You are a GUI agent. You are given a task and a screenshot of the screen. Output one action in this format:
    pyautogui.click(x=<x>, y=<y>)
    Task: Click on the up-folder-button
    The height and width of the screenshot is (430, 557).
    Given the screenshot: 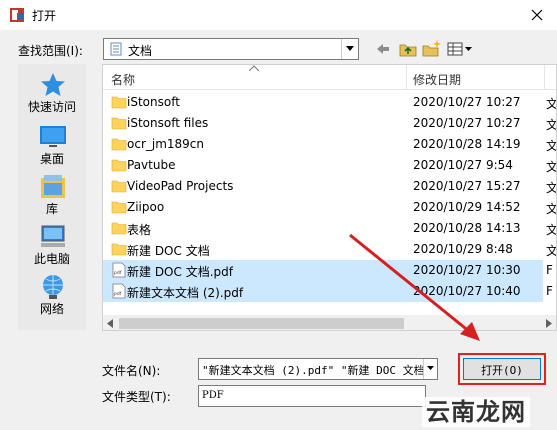 What is the action you would take?
    pyautogui.click(x=408, y=49)
    